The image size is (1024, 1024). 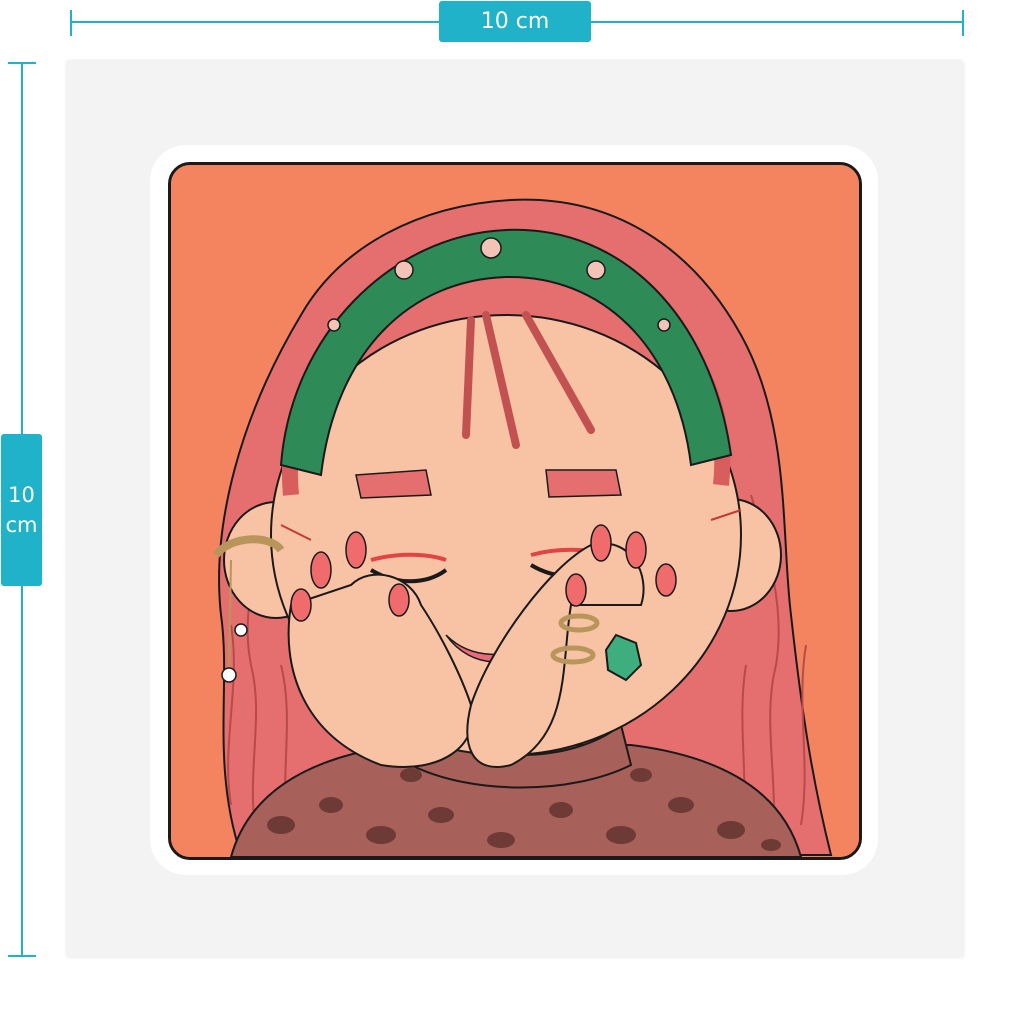 What do you see at coordinates (21, 495) in the screenshot?
I see `height-label-number: 10` at bounding box center [21, 495].